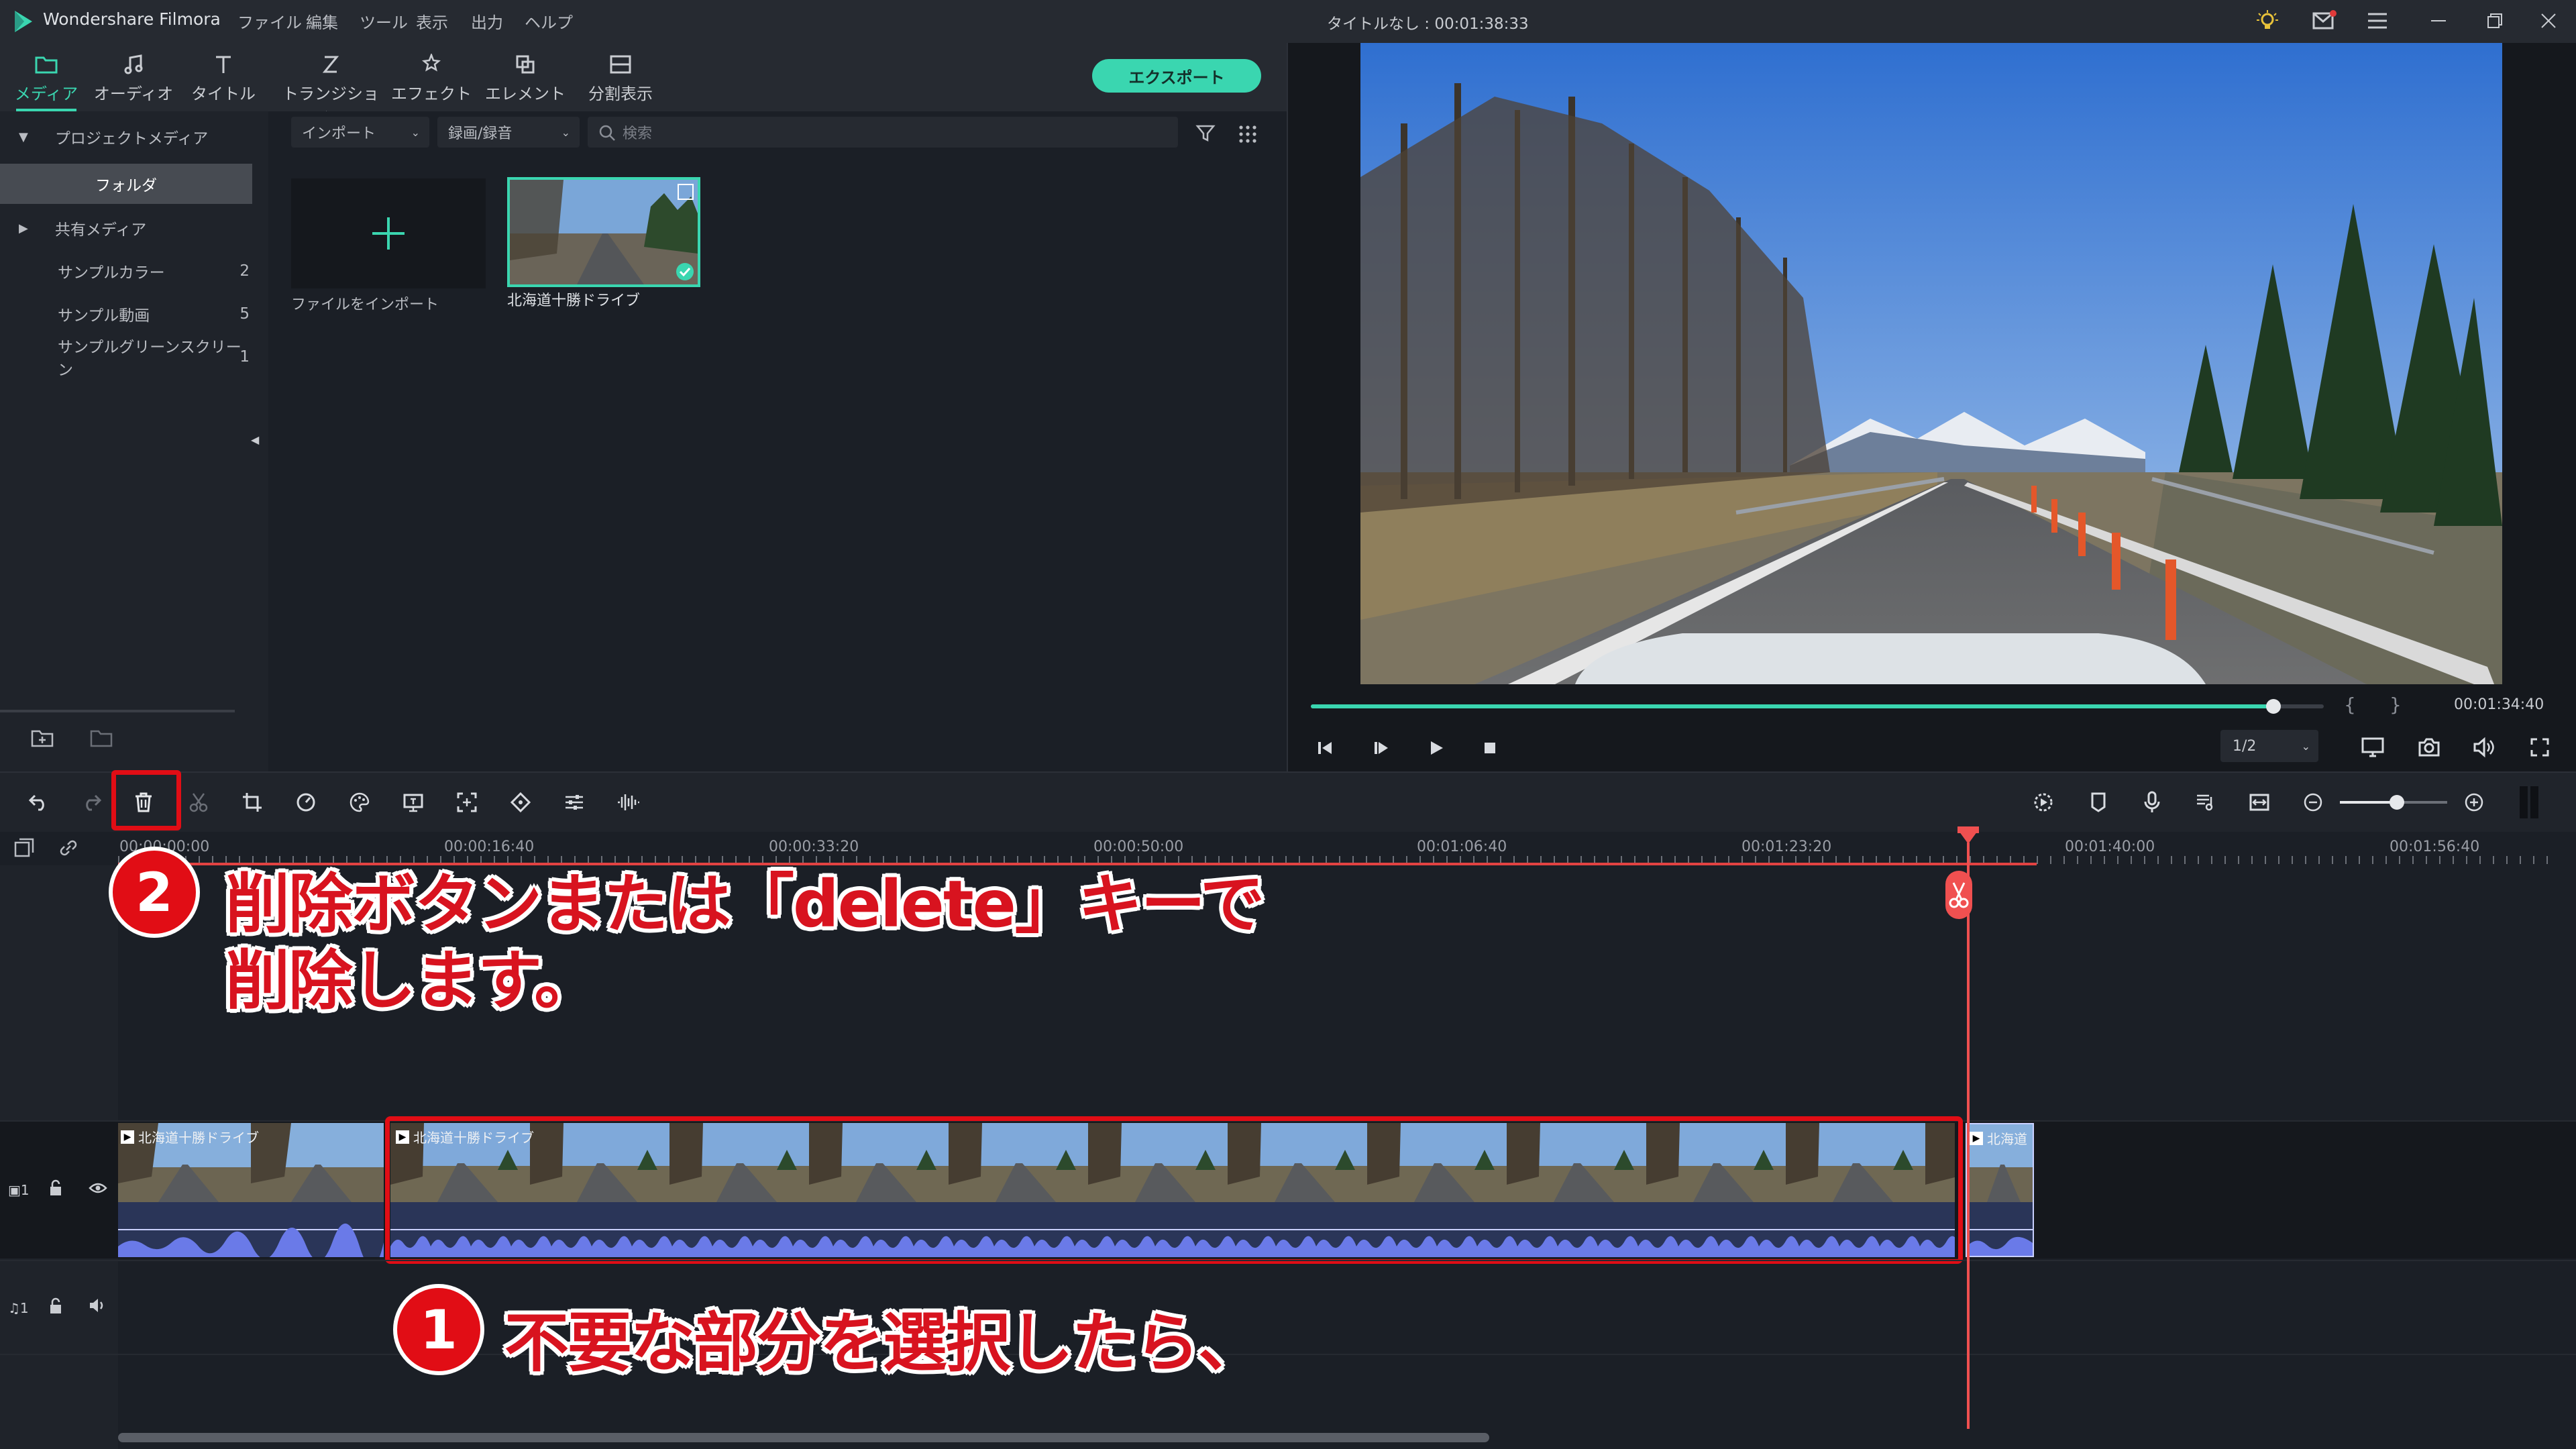 Image resolution: width=2576 pixels, height=1449 pixels. I want to click on preview-progress-handle, so click(2273, 706).